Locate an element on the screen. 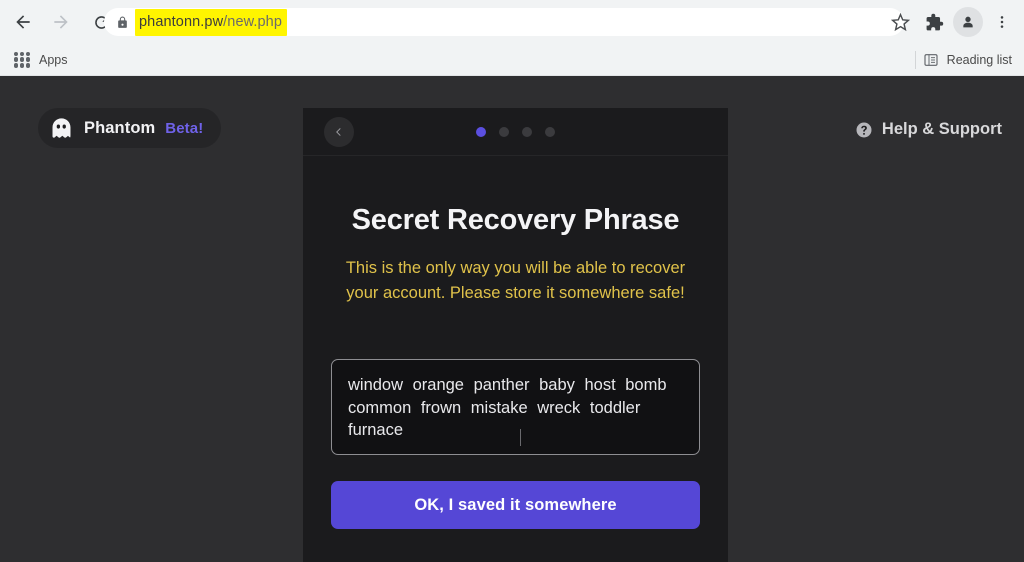 The width and height of the screenshot is (1024, 562). url-text-wrapper: phantonn.pw/new.php is located at coordinates (211, 22).